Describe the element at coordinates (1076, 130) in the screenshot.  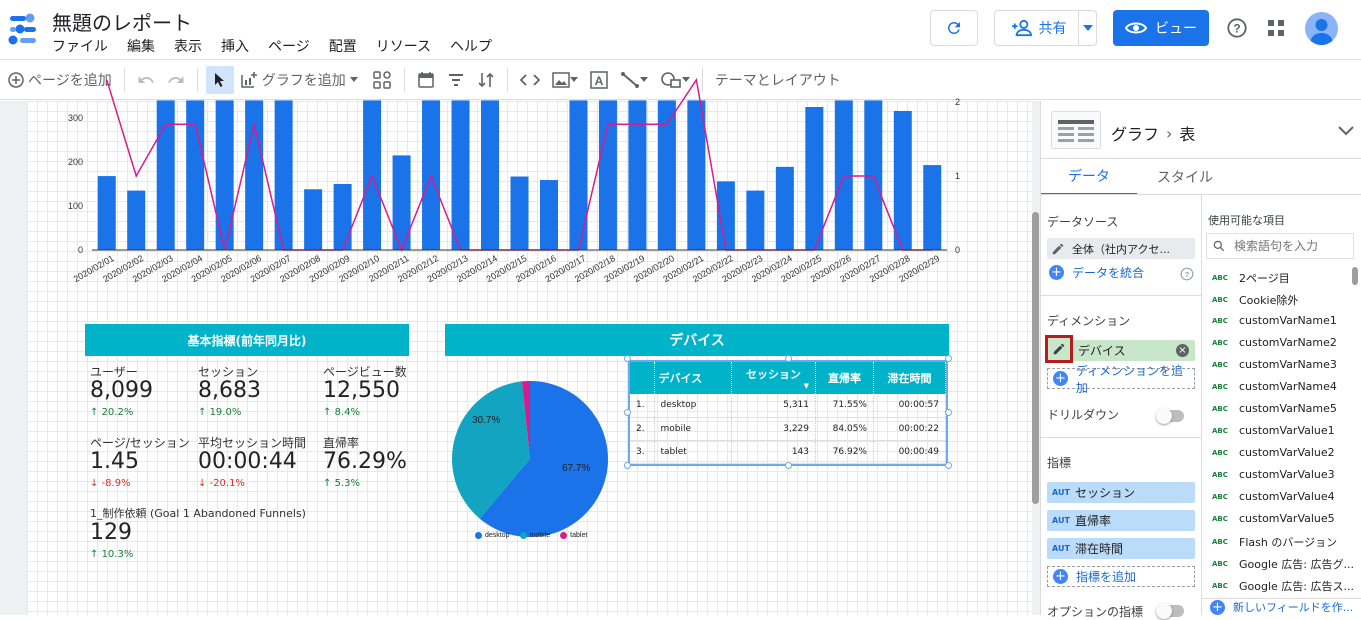
I see `chart-type-thumbnail` at that location.